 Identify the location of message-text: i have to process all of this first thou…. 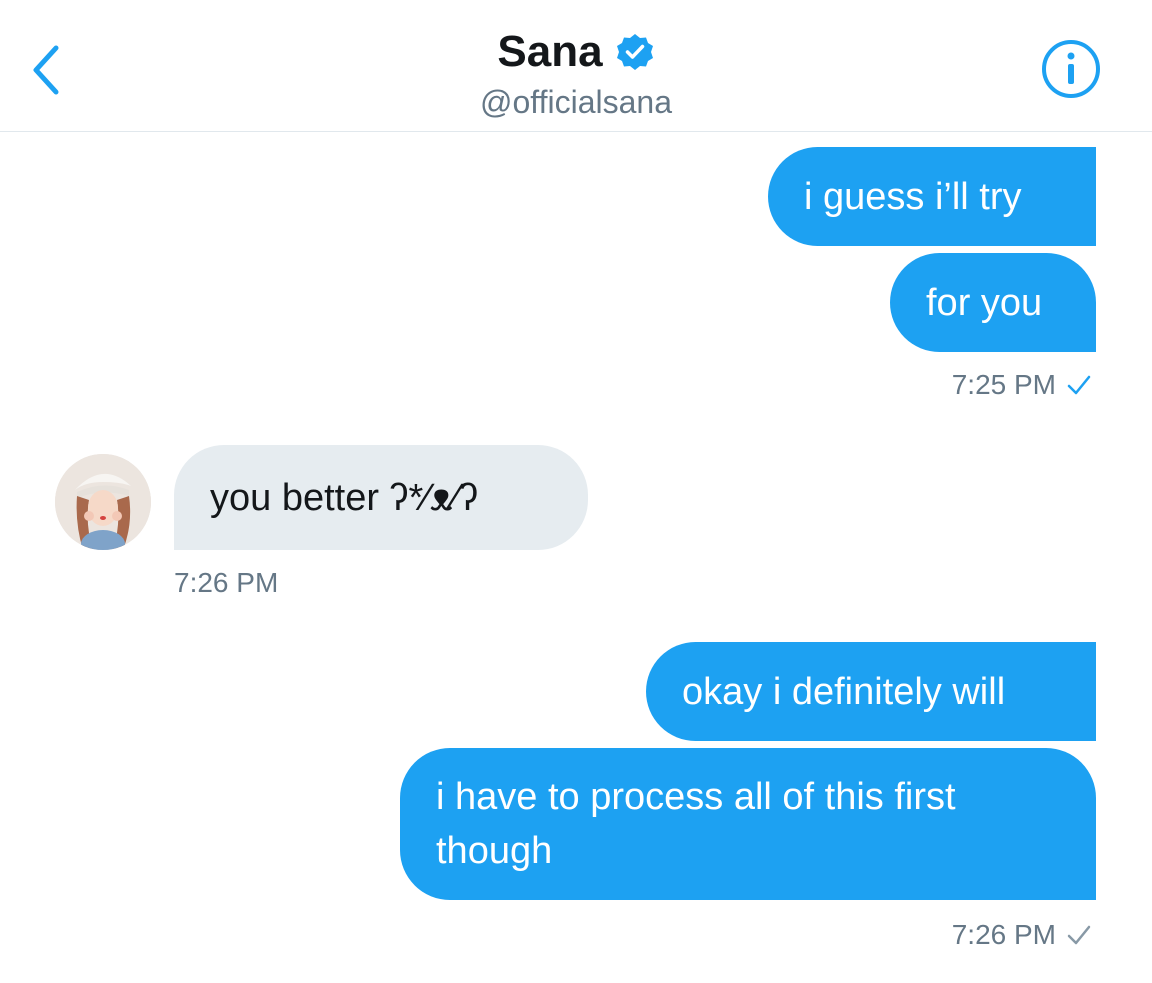
(696, 824).